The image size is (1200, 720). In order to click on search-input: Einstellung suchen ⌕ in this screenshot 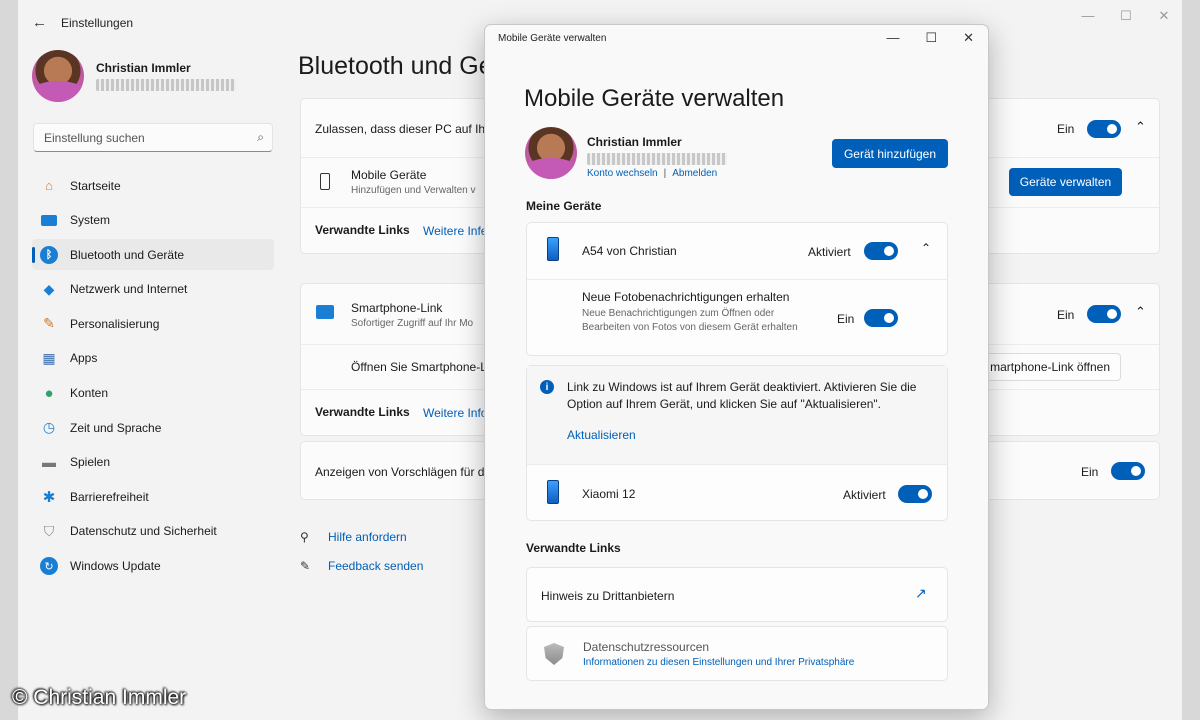, I will do `click(153, 137)`.